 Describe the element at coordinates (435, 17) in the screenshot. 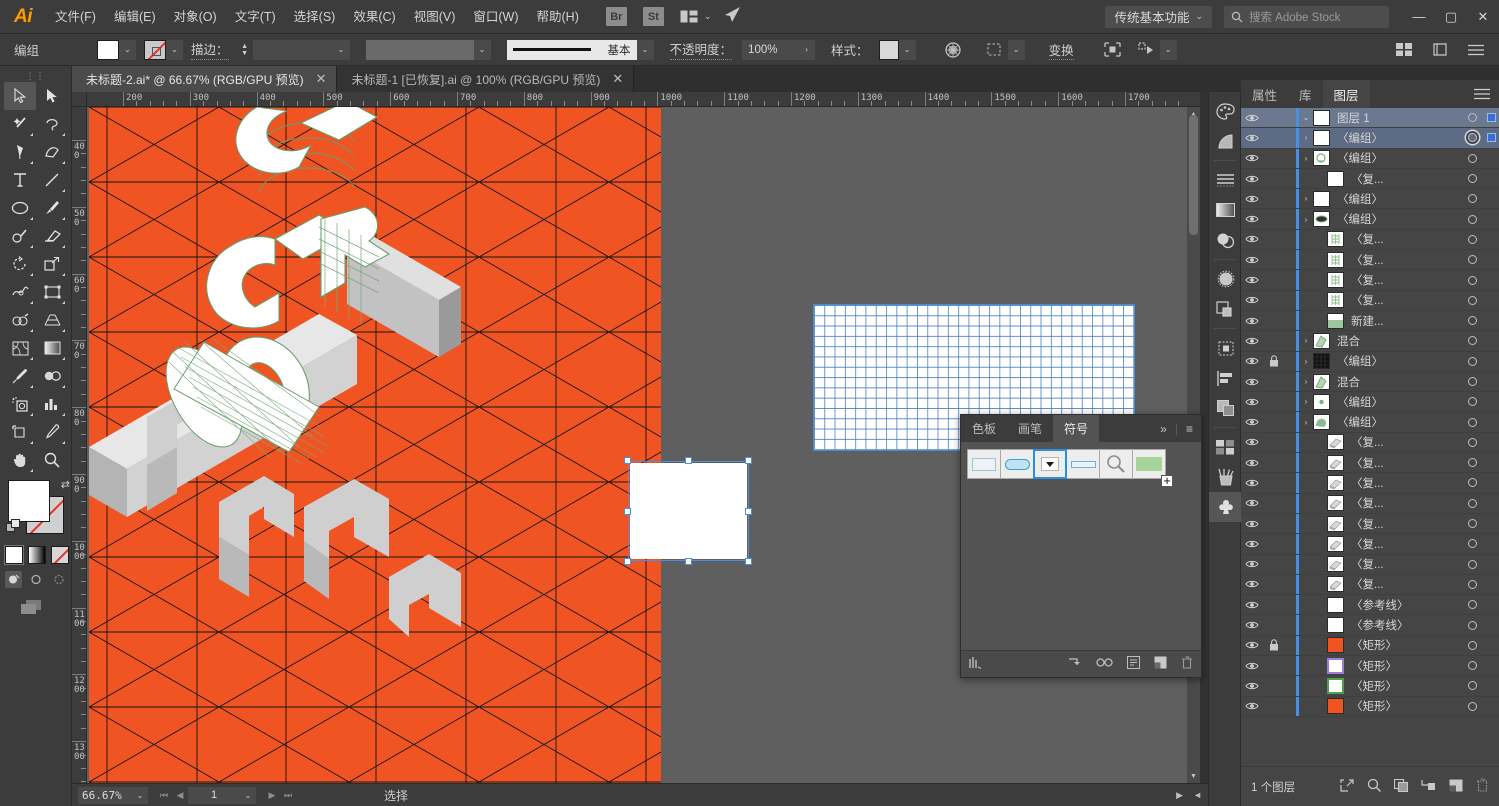

I see `menu-view: 视图(V)` at that location.